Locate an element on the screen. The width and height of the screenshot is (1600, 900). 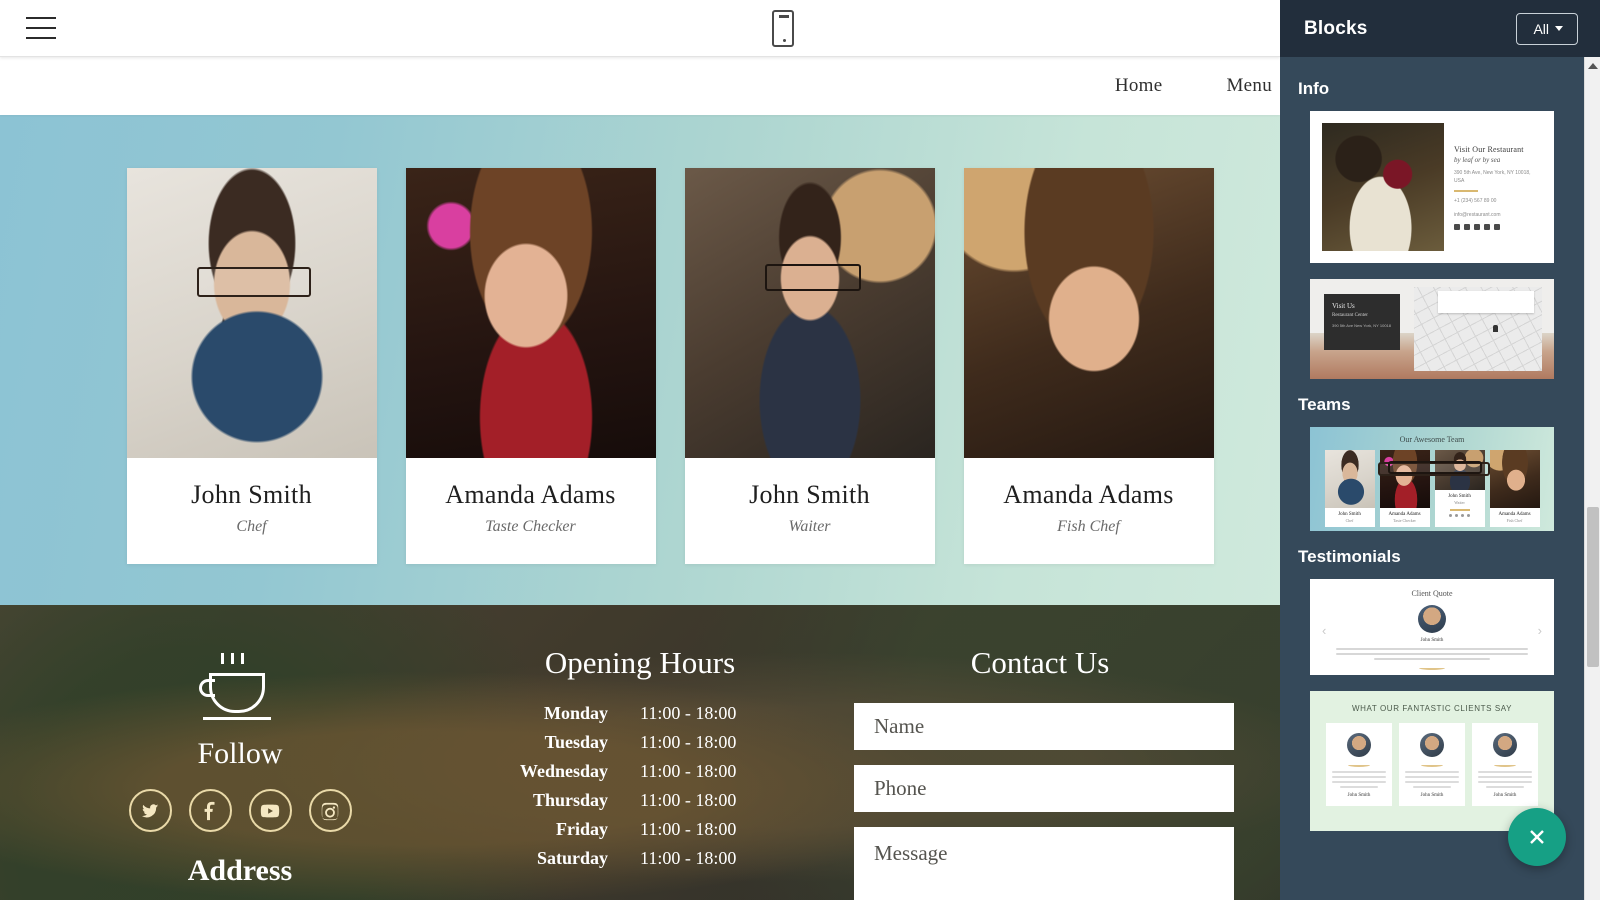
scrollbar-thumb is located at coordinates (1593, 587).